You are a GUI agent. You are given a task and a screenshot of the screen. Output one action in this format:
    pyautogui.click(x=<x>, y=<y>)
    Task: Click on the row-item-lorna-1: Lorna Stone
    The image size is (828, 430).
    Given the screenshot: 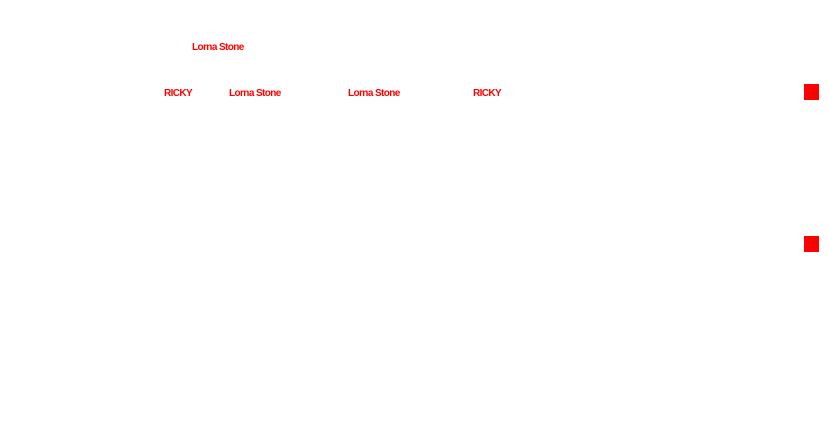 What is the action you would take?
    pyautogui.click(x=255, y=94)
    